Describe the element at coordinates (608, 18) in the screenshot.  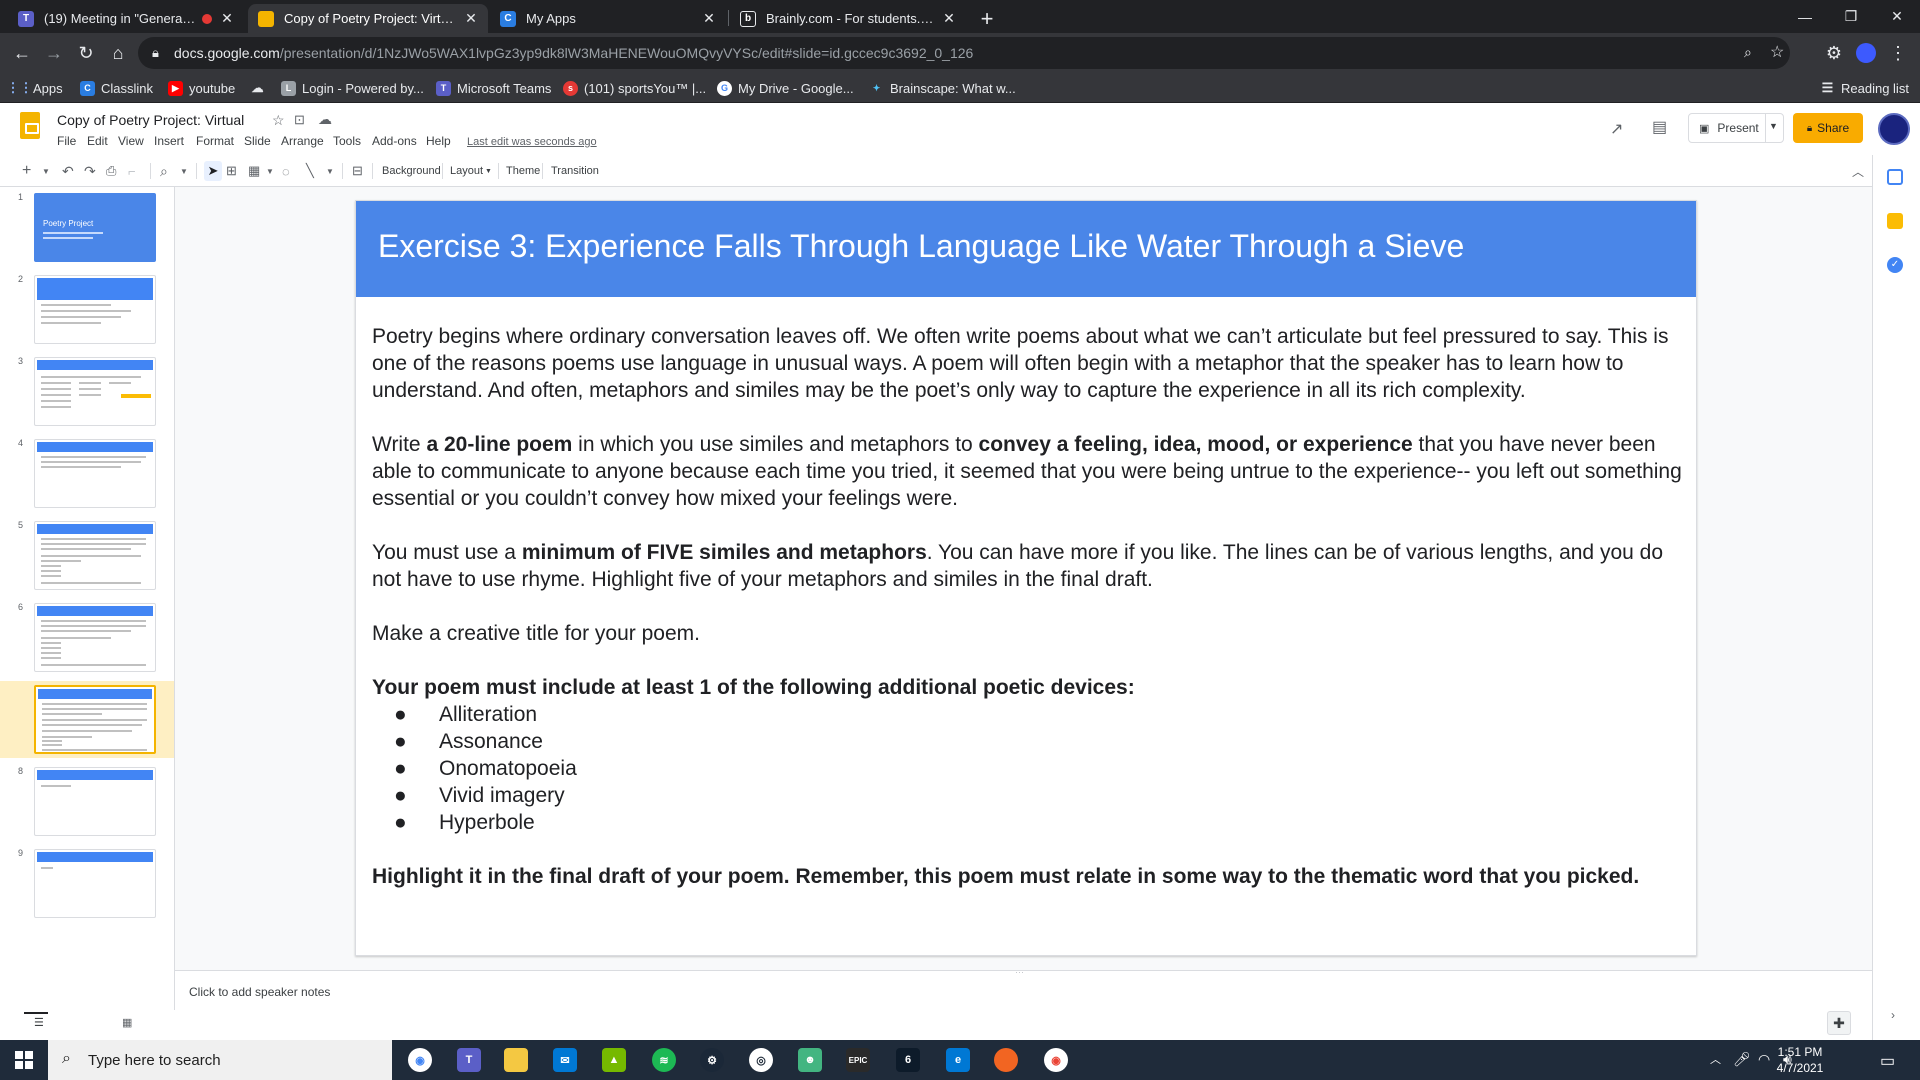
I see `tab-my-apps: C My Apps ✕` at that location.